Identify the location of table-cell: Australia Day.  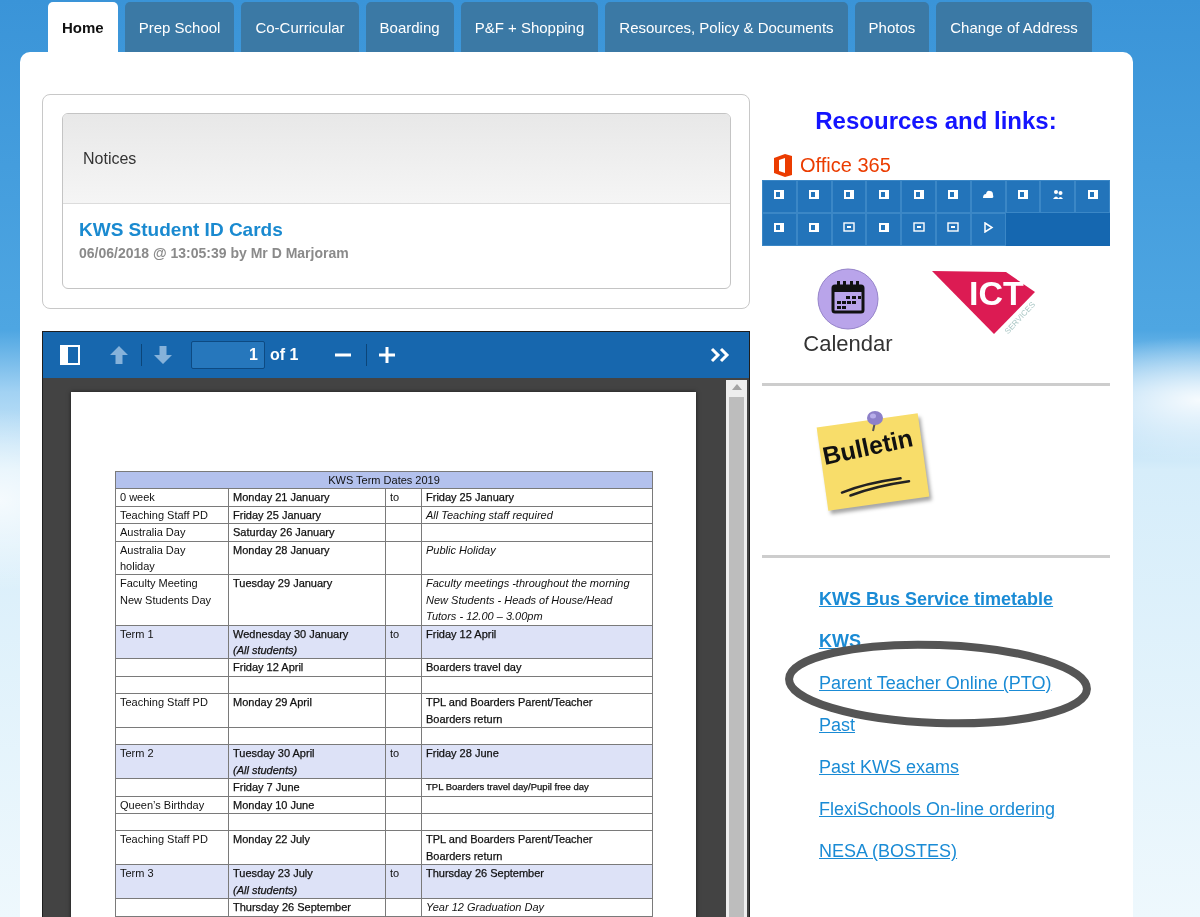
(172, 532).